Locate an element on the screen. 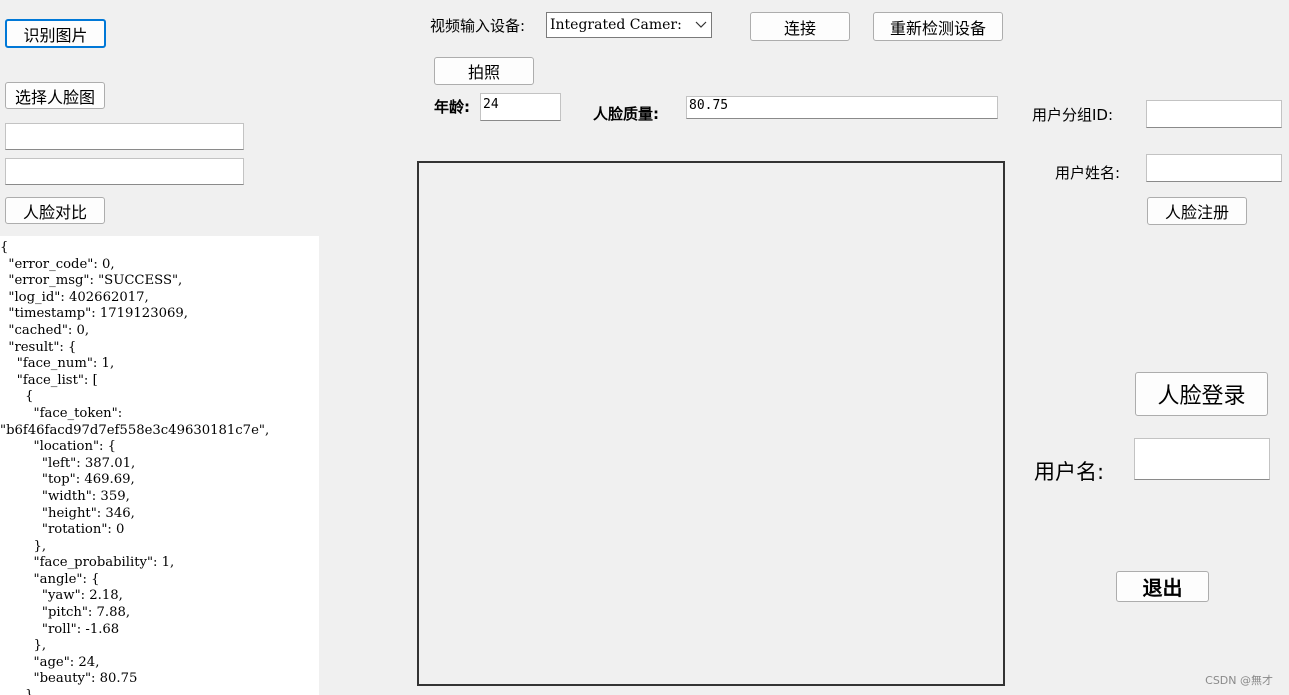 The image size is (1289, 695). device-label: 视频输入设备: is located at coordinates (478, 26).